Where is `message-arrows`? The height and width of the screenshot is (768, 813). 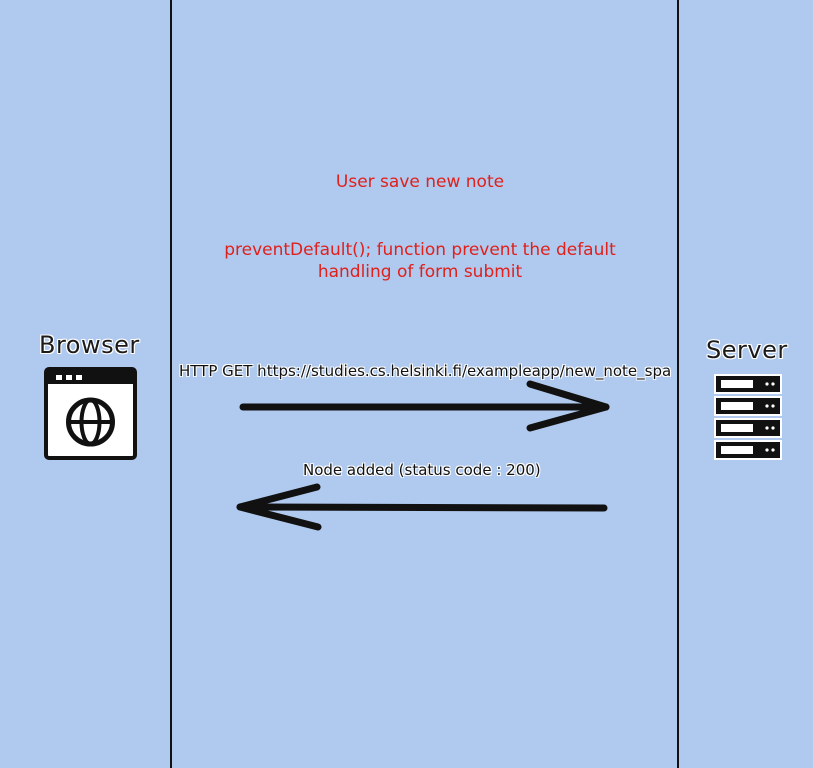 message-arrows is located at coordinates (423, 455).